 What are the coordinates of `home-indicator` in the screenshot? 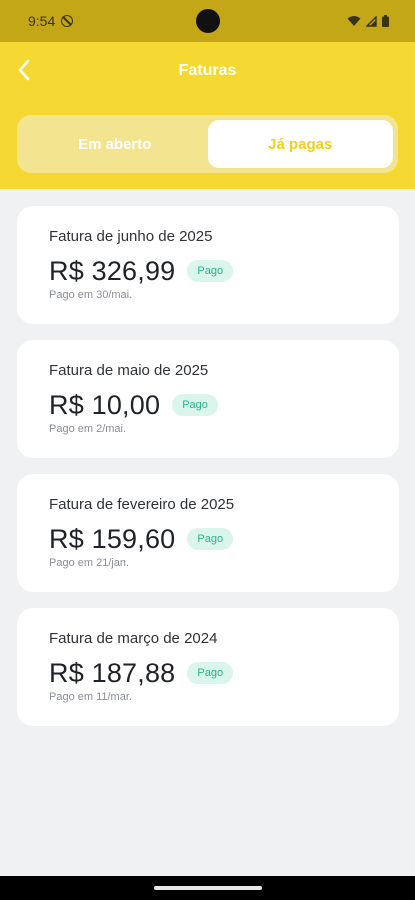 It's located at (208, 888).